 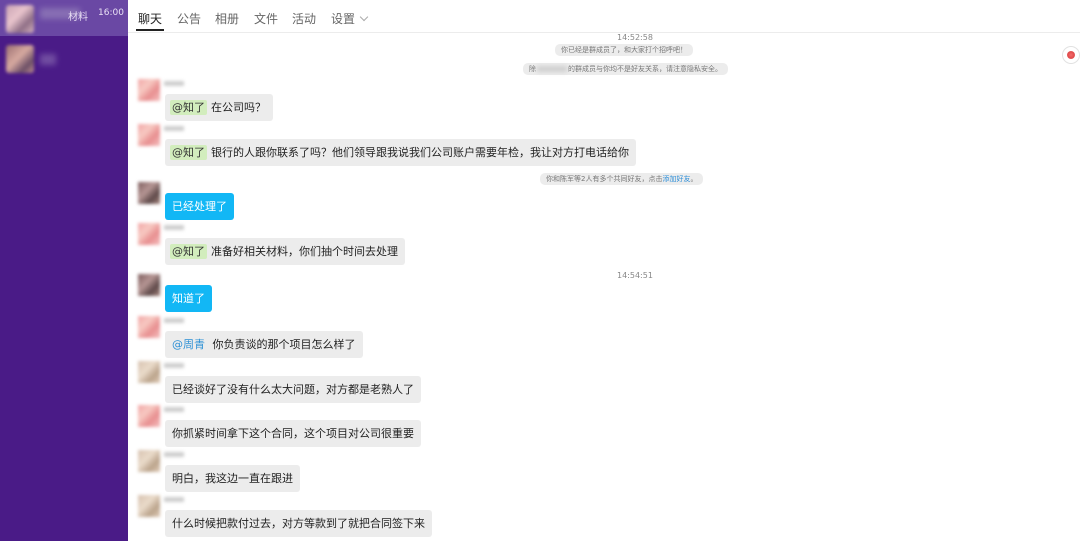 What do you see at coordinates (420, 152) in the screenshot?
I see `message-text: 银行的人跟你联系了吗？他们领导跟我说我们公司账户需要年检，我让对方打电话给你` at bounding box center [420, 152].